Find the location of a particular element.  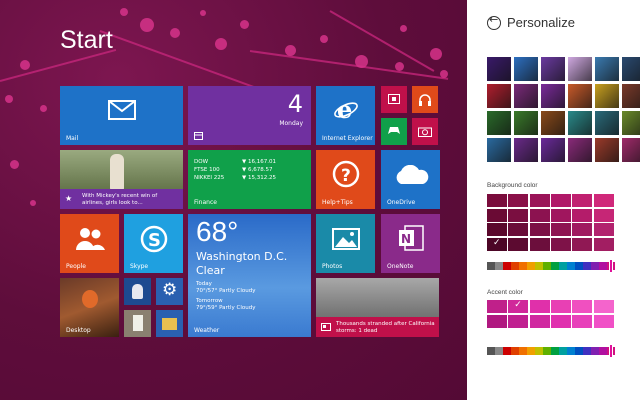

tile-store-account is located at coordinates (137, 291).